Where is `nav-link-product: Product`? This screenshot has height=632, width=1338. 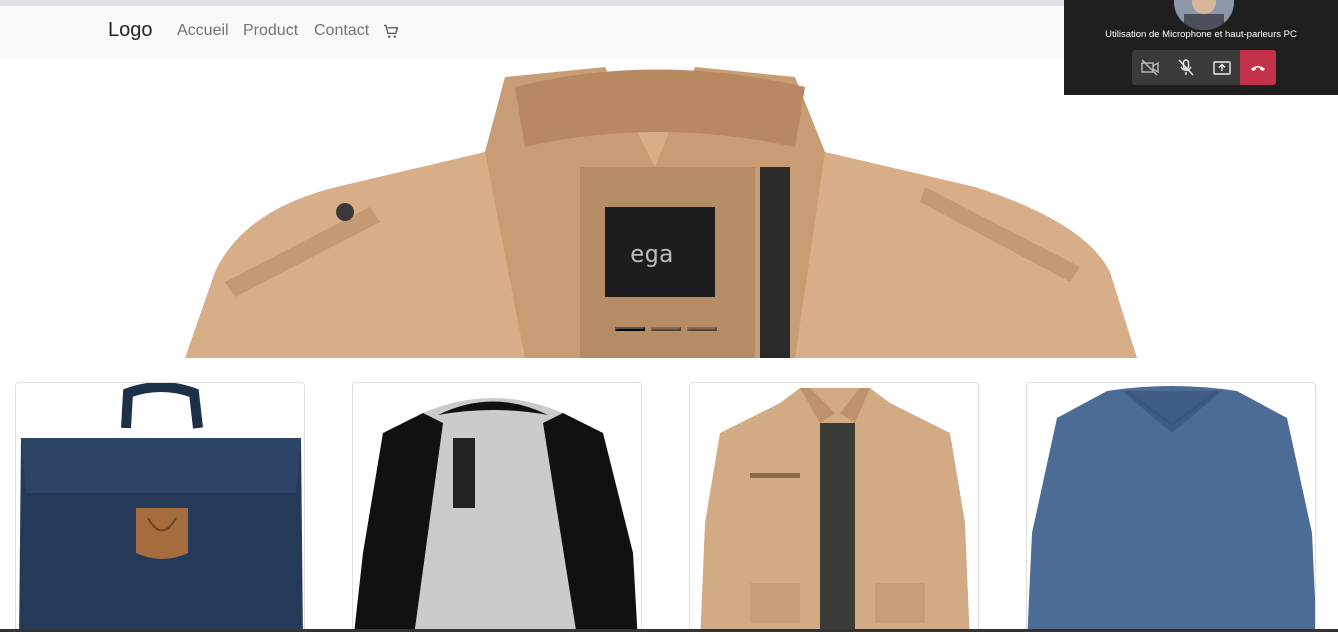
nav-link-product: Product is located at coordinates (270, 31).